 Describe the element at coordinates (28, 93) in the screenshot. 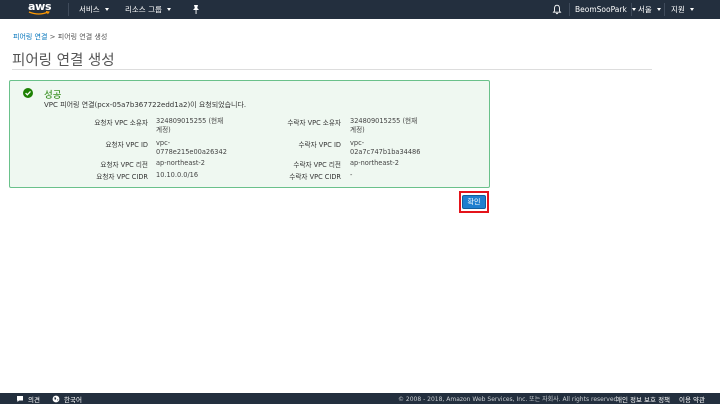

I see `check-circle-icon` at that location.